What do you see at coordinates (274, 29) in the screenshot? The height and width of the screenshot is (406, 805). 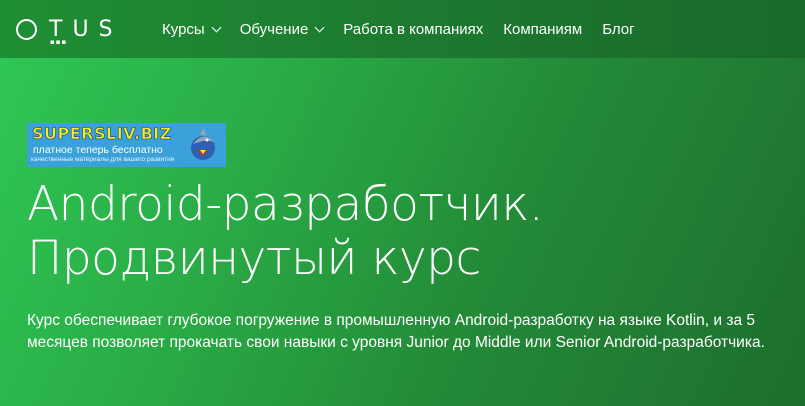 I see `nav-item-label: Обучение` at bounding box center [274, 29].